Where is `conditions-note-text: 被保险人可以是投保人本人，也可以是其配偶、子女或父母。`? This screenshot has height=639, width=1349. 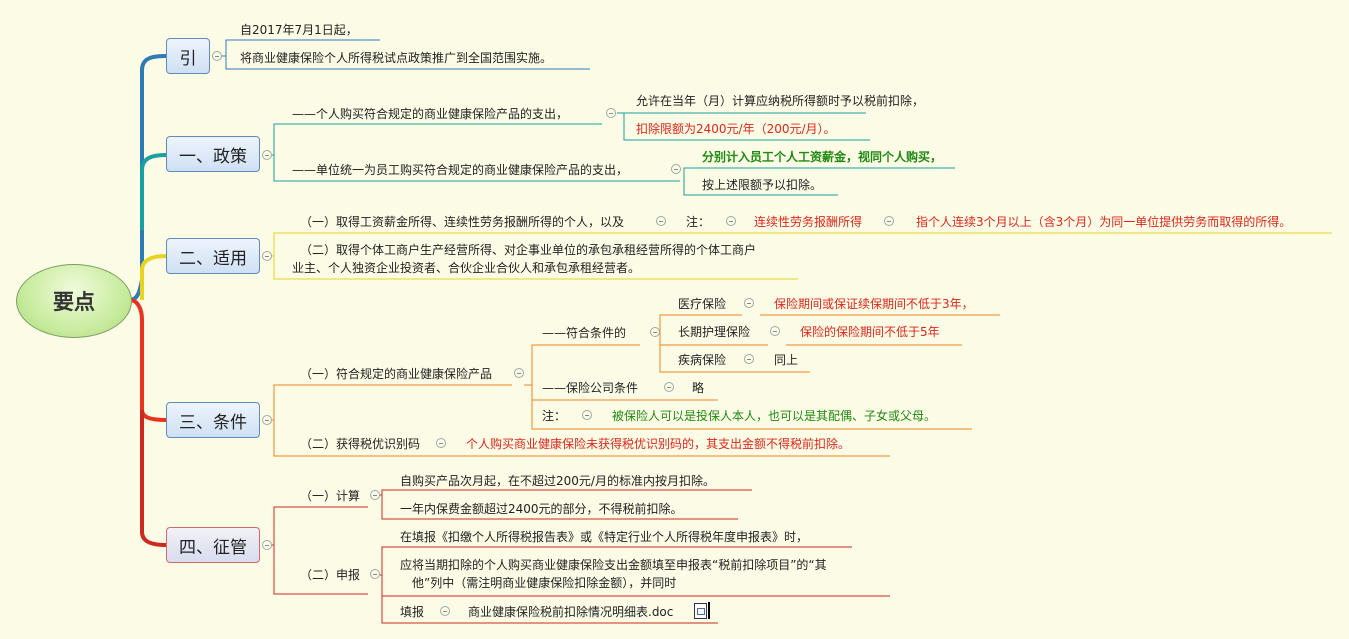
conditions-note-text: 被保险人可以是投保人本人，也可以是其配偶、子女或父母。 is located at coordinates (774, 416).